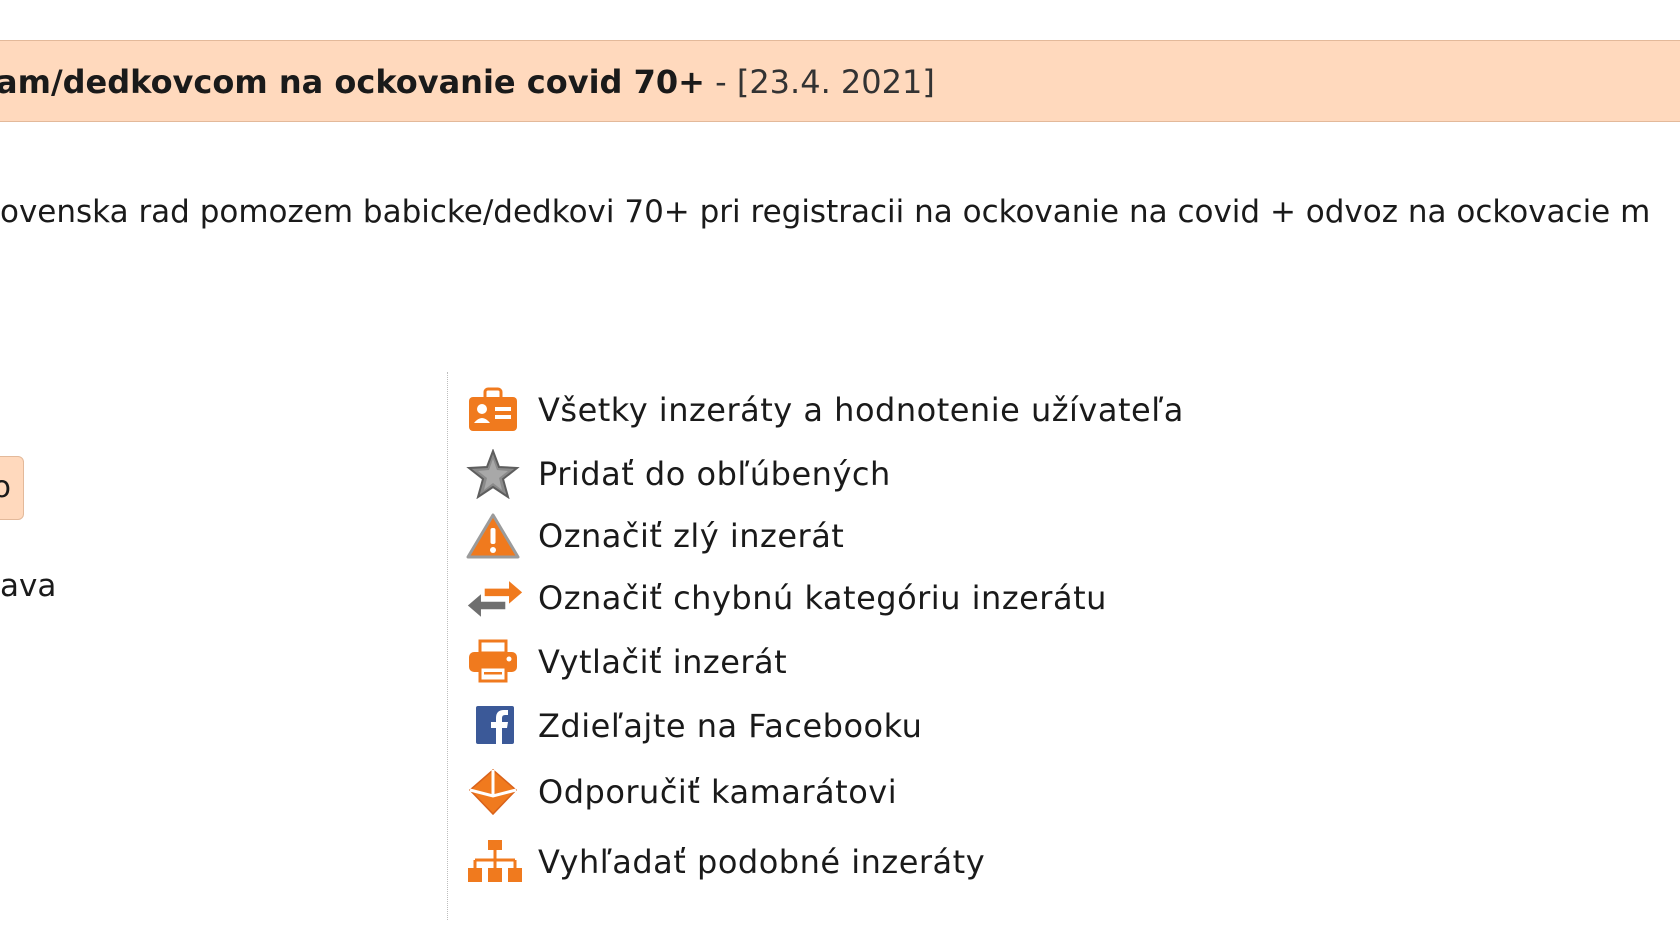 Image resolution: width=1680 pixels, height=945 pixels. I want to click on contact-button-label: o, so click(5, 487).